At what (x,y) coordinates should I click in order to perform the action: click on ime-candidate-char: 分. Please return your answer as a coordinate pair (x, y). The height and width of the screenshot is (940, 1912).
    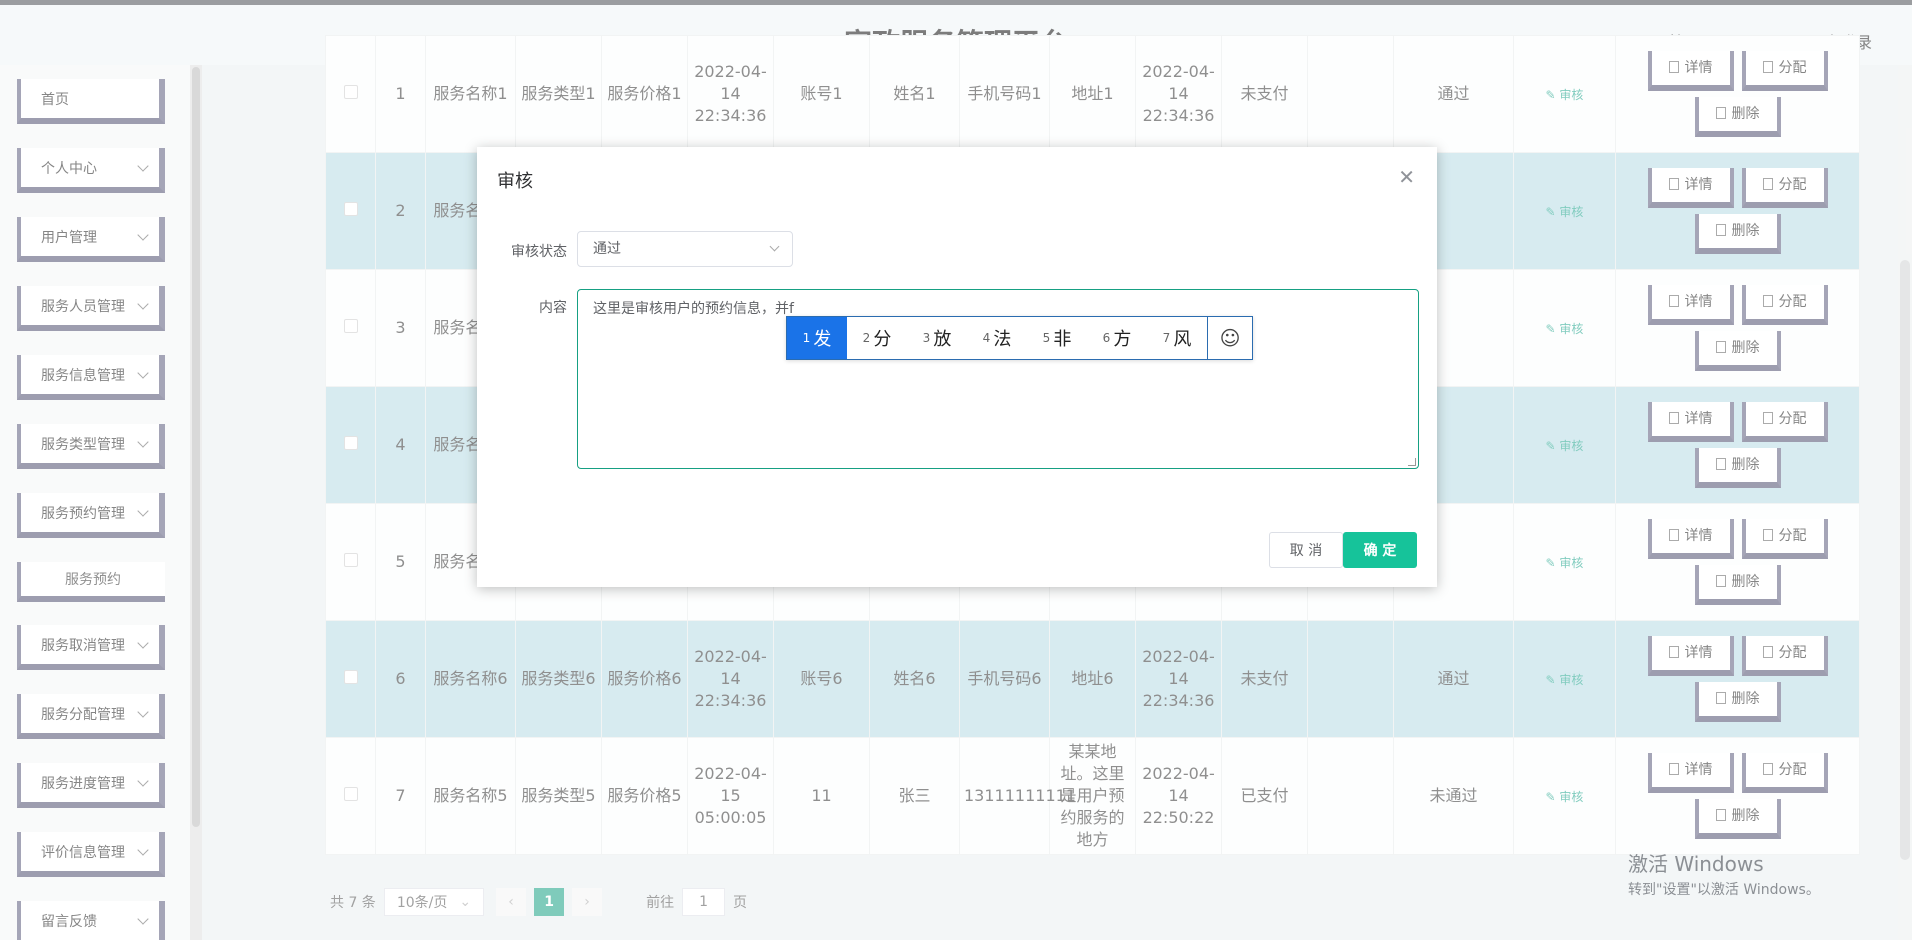
    Looking at the image, I should click on (882, 339).